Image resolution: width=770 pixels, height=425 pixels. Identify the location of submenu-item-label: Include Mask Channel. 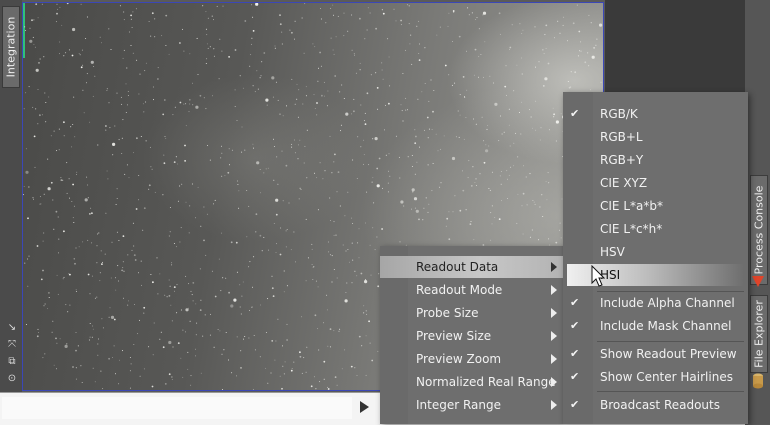
(666, 326).